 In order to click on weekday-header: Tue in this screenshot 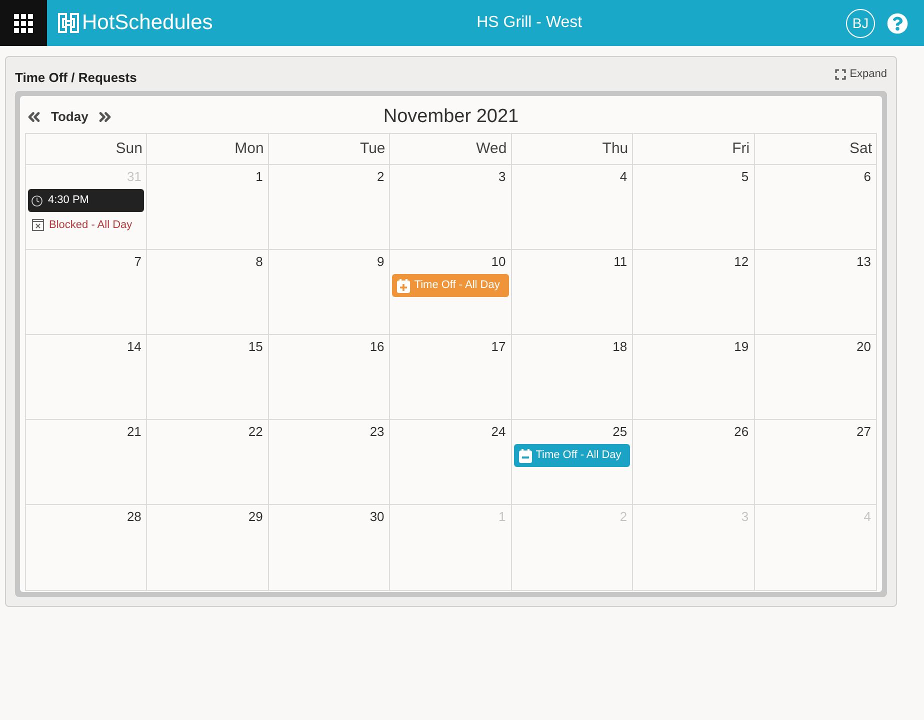, I will do `click(329, 149)`.